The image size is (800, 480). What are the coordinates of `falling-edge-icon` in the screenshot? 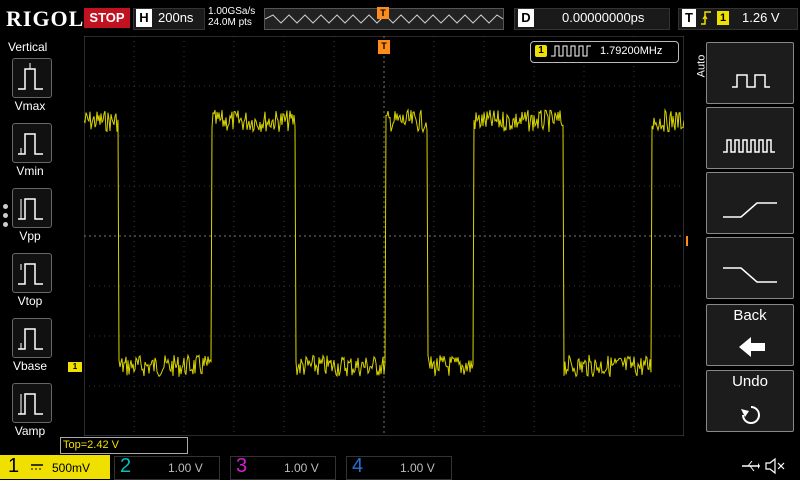 It's located at (750, 275).